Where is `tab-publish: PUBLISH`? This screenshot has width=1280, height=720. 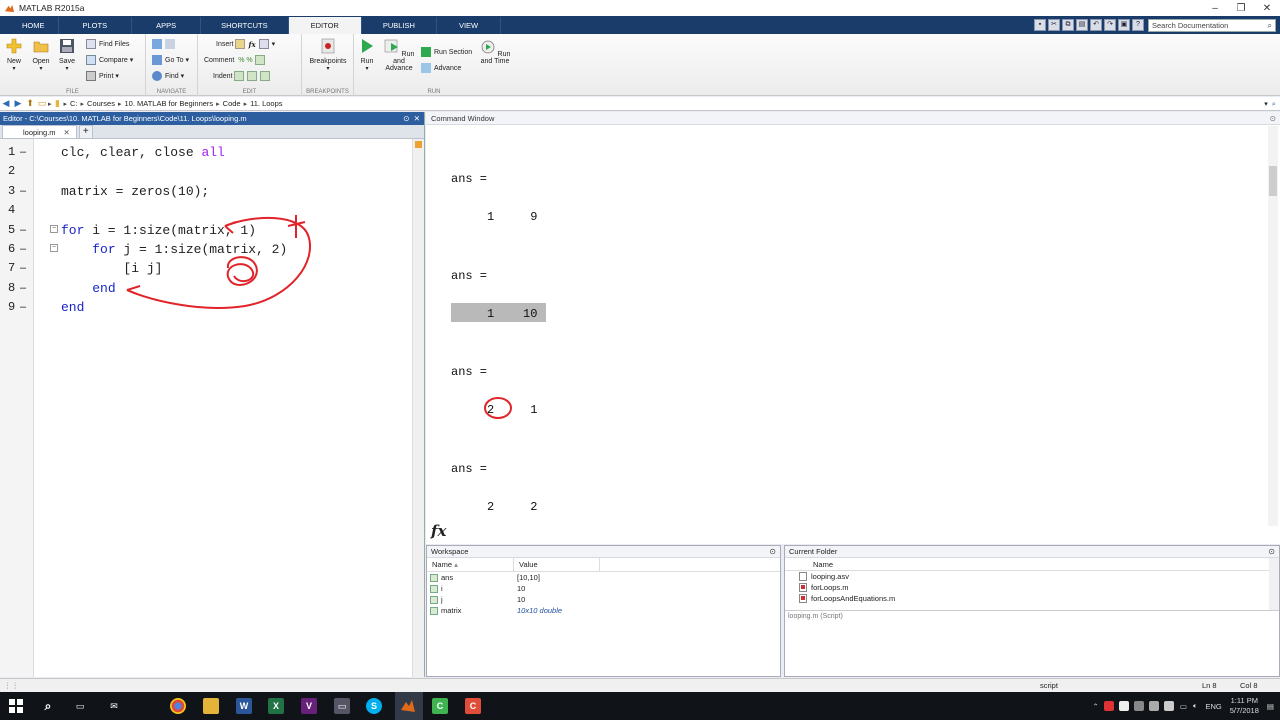
tab-publish: PUBLISH is located at coordinates (399, 25).